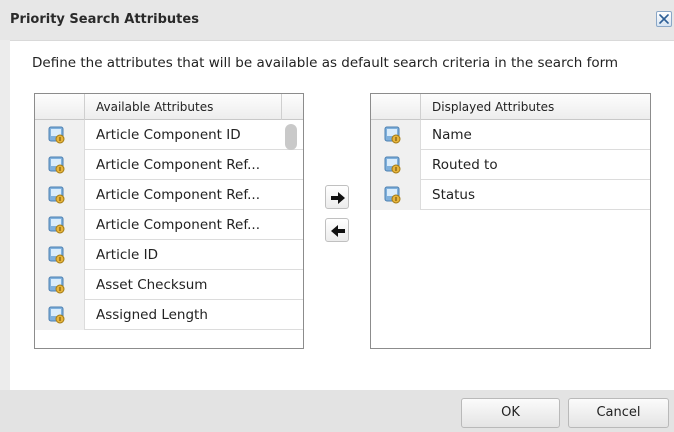 This screenshot has height=432, width=674. I want to click on available-list-scrollbar, so click(291, 137).